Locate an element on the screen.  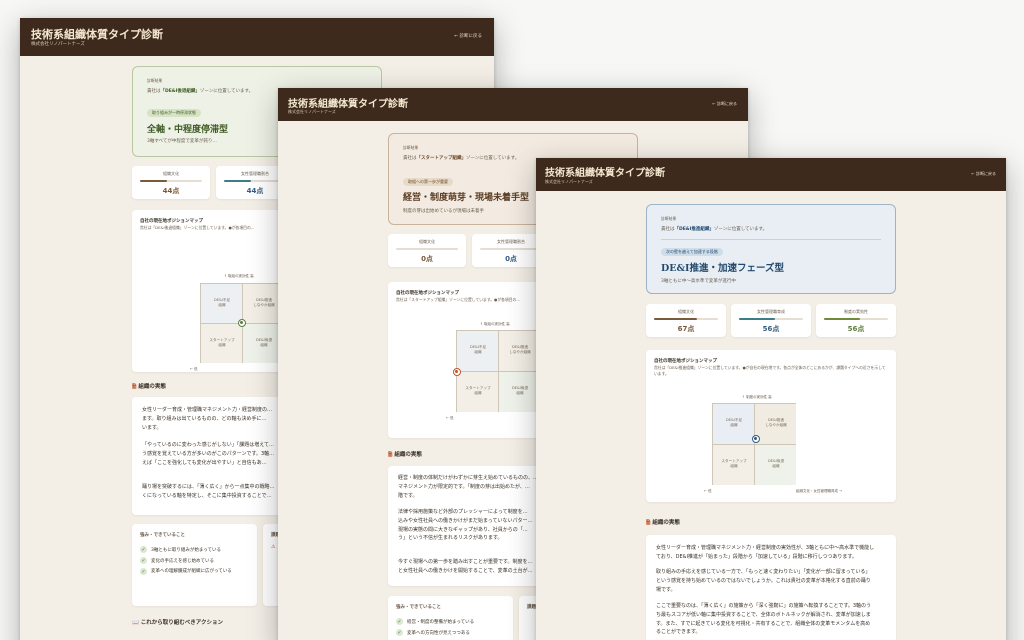
kpi-value: 67点 is located at coordinates (686, 329).